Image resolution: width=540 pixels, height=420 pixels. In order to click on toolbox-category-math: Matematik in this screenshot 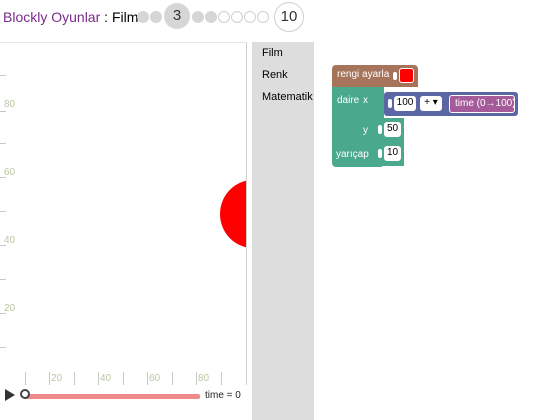, I will do `click(287, 97)`.